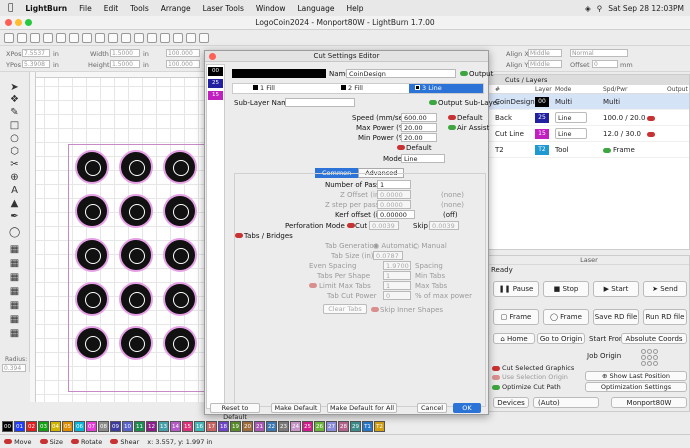 The image size is (690, 448). What do you see at coordinates (345, 309) in the screenshot?
I see `clear-tabs-button: Clear Tabs` at bounding box center [345, 309].